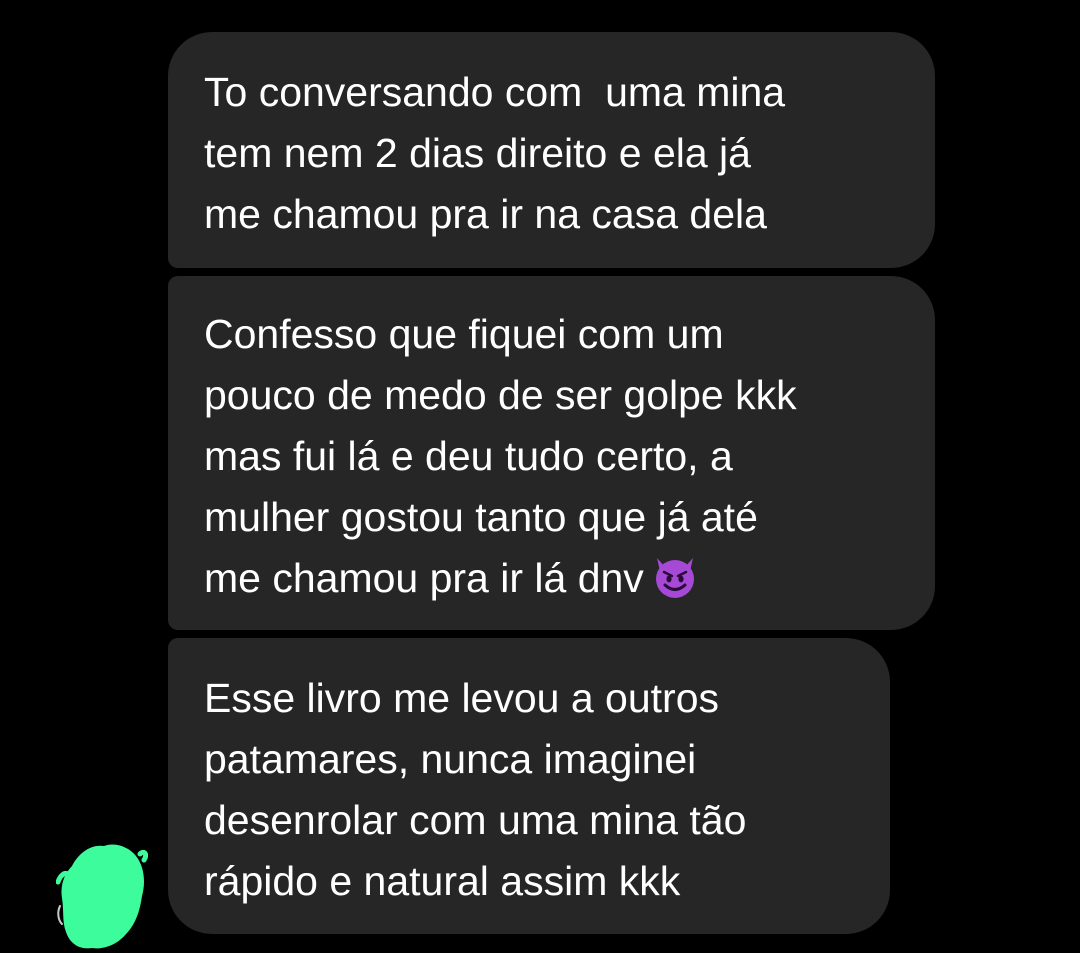 The width and height of the screenshot is (1080, 953). I want to click on message-line: tem nem 2 dias direito e ela já, so click(477, 153).